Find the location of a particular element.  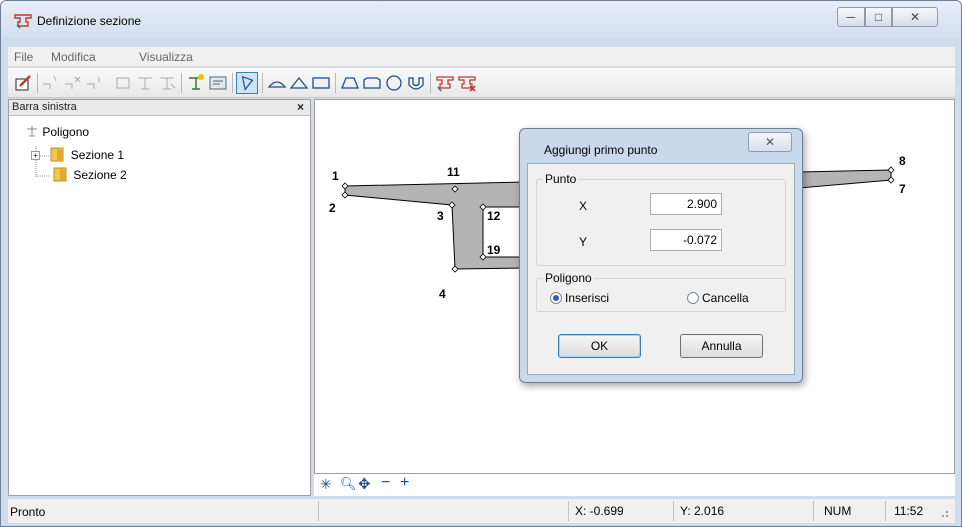

title-bar: Definizione sezione ─ □ ✕ is located at coordinates (481, 19).